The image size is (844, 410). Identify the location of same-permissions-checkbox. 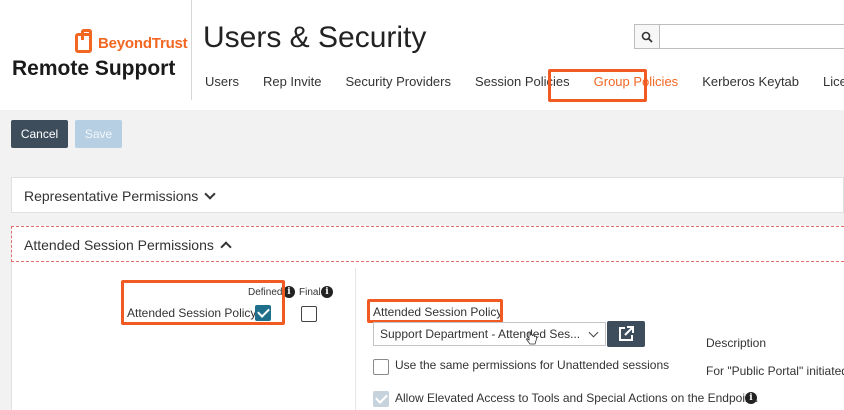
(381, 367).